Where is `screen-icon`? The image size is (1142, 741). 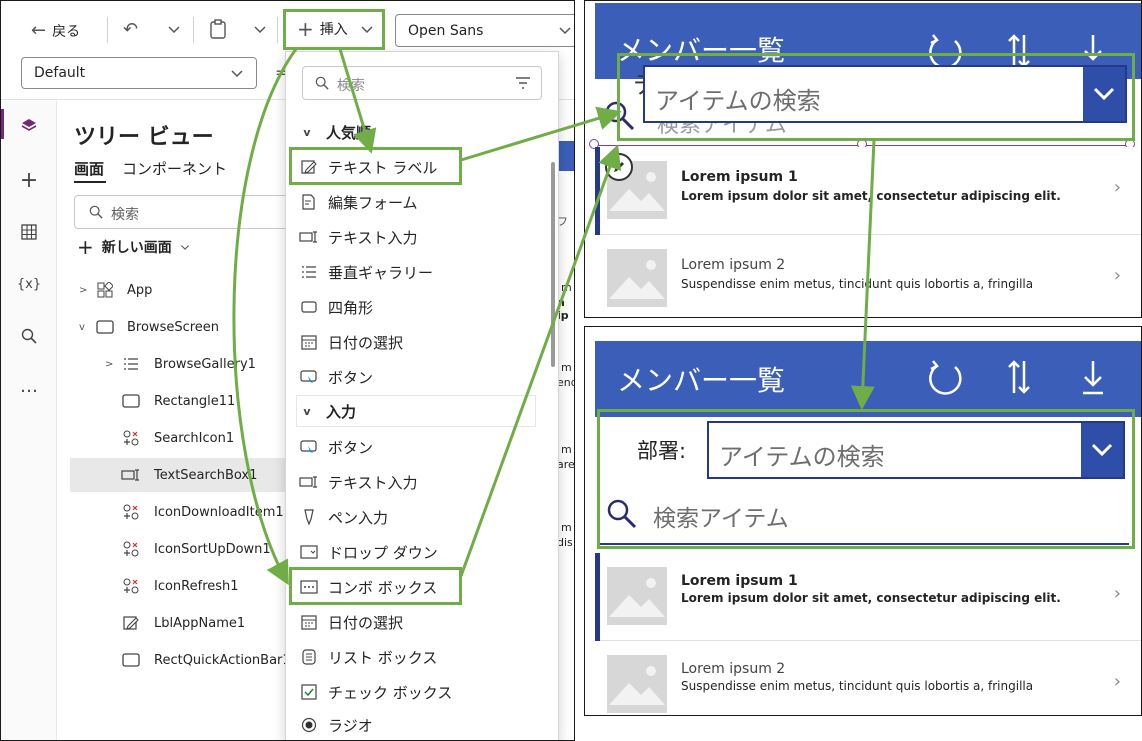 screen-icon is located at coordinates (105, 327).